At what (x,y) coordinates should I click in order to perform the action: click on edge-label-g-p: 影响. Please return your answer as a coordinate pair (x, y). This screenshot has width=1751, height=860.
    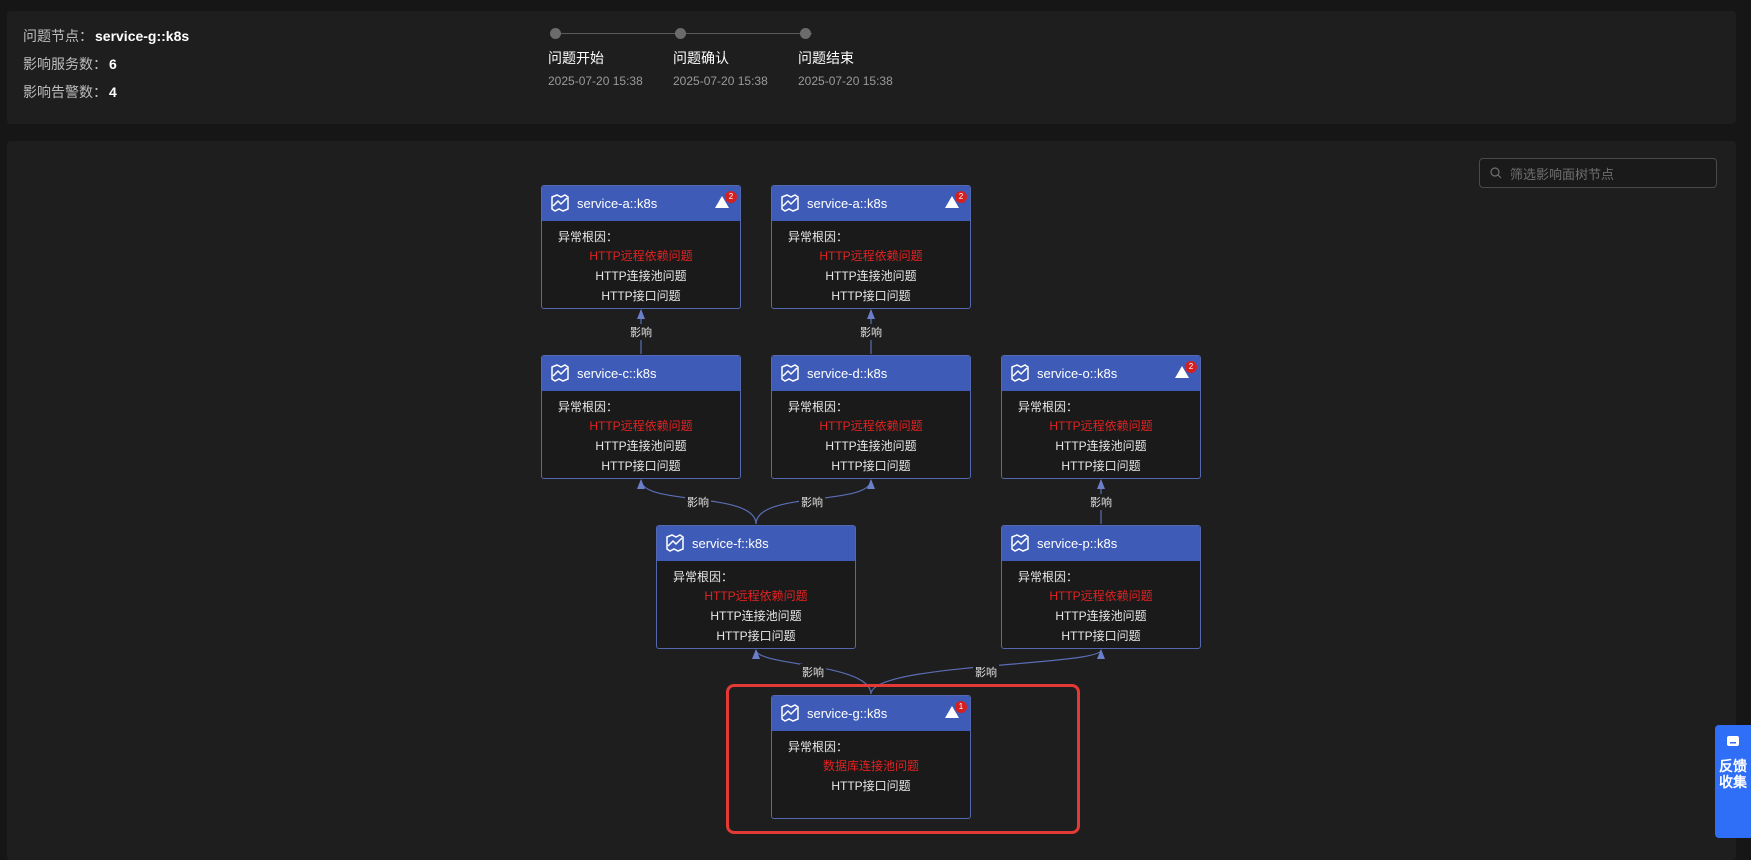
    Looking at the image, I should click on (986, 672).